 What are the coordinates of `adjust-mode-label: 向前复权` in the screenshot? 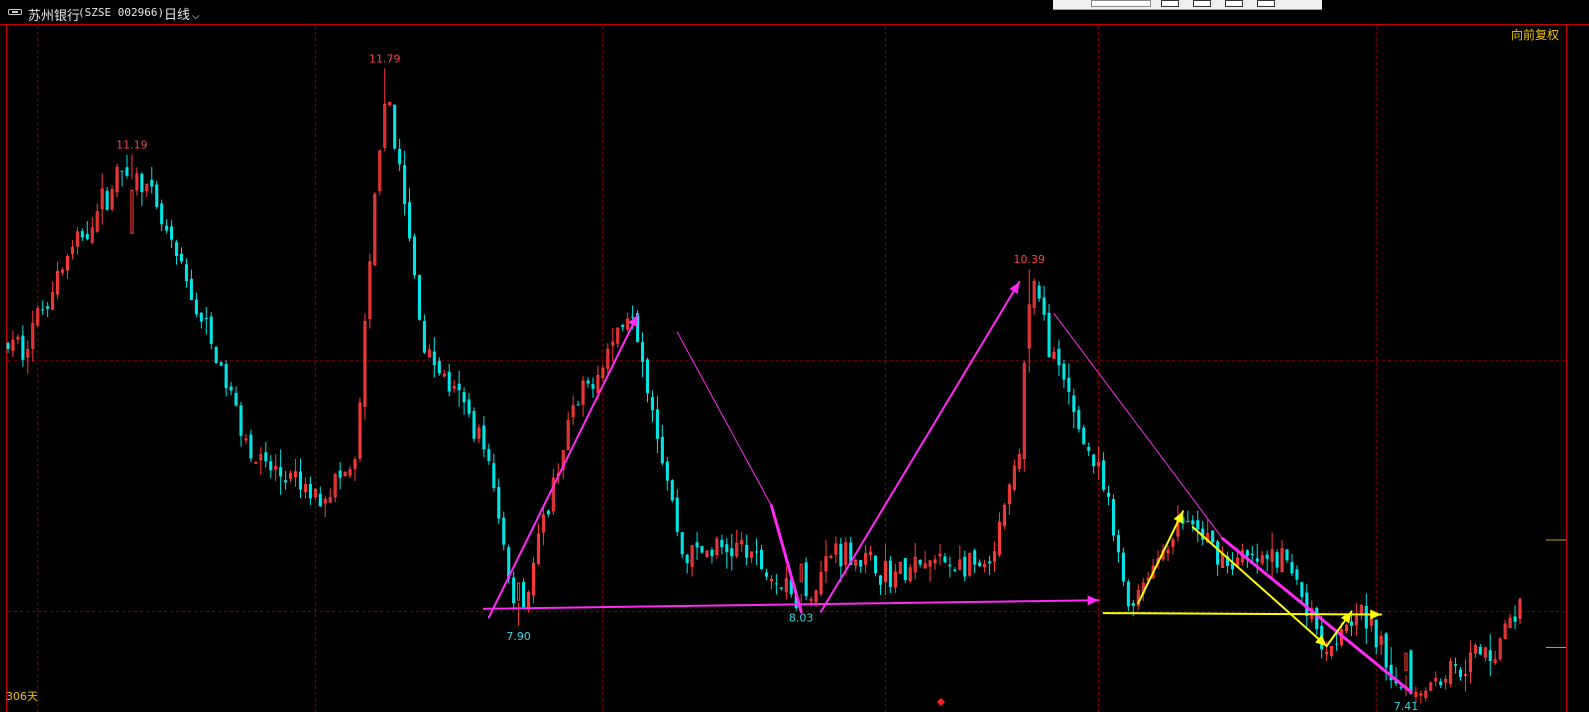 It's located at (1535, 34).